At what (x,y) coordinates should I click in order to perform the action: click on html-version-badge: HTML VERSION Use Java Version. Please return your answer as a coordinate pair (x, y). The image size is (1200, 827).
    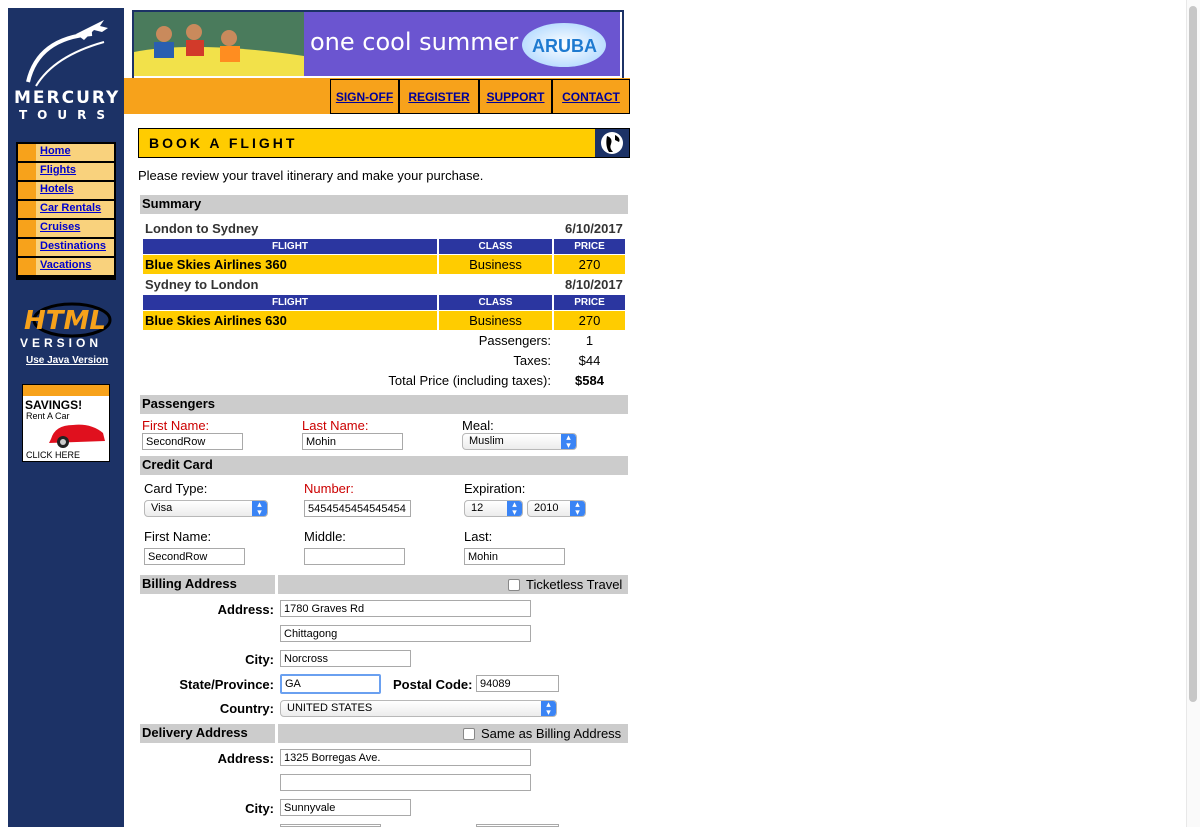
    Looking at the image, I should click on (66, 333).